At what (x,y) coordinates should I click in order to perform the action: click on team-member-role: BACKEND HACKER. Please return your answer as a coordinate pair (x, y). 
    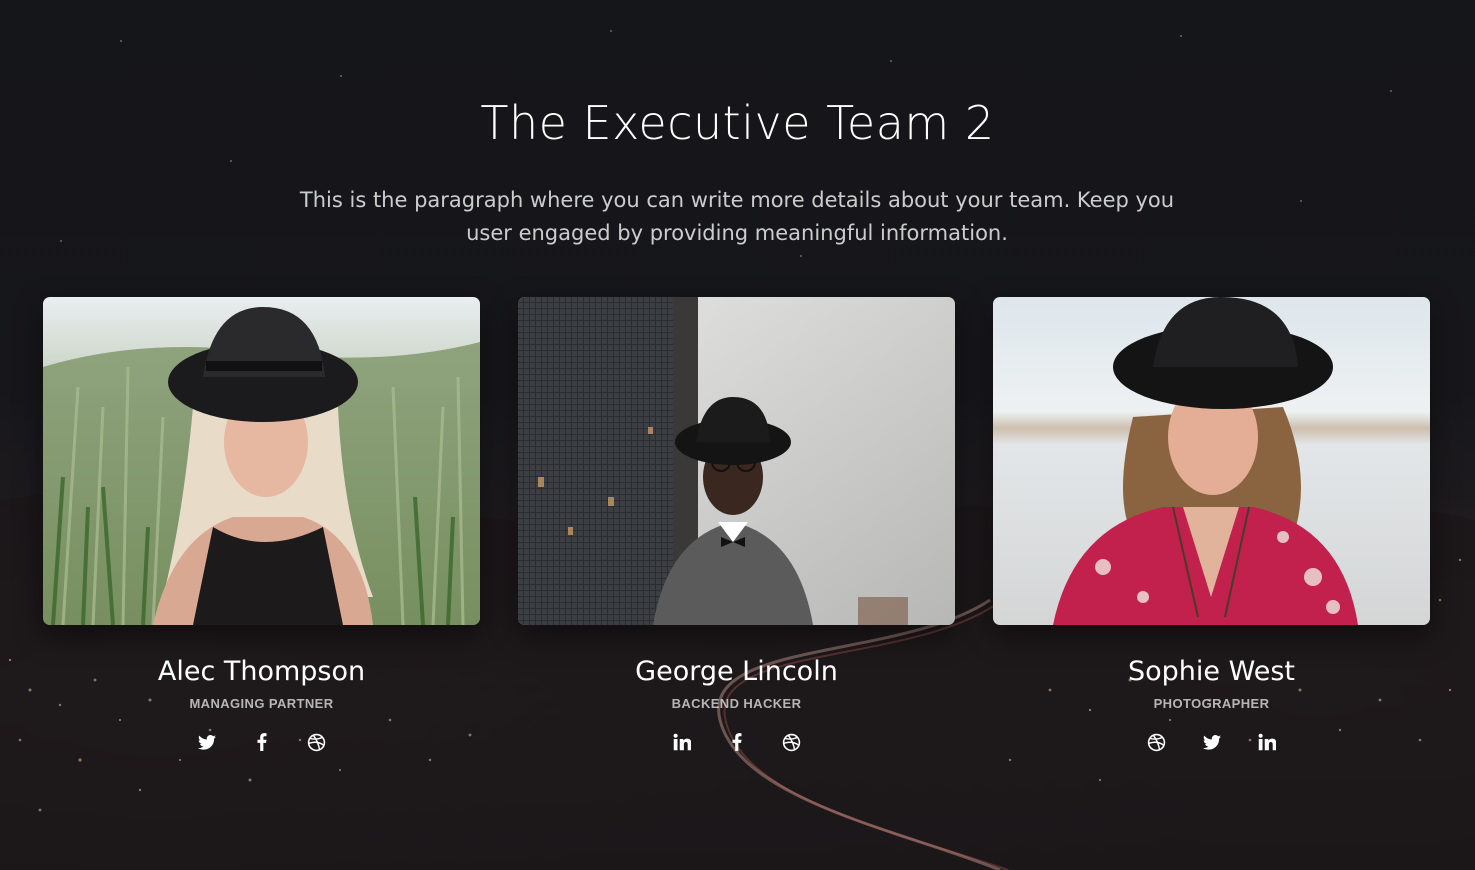
    Looking at the image, I should click on (736, 703).